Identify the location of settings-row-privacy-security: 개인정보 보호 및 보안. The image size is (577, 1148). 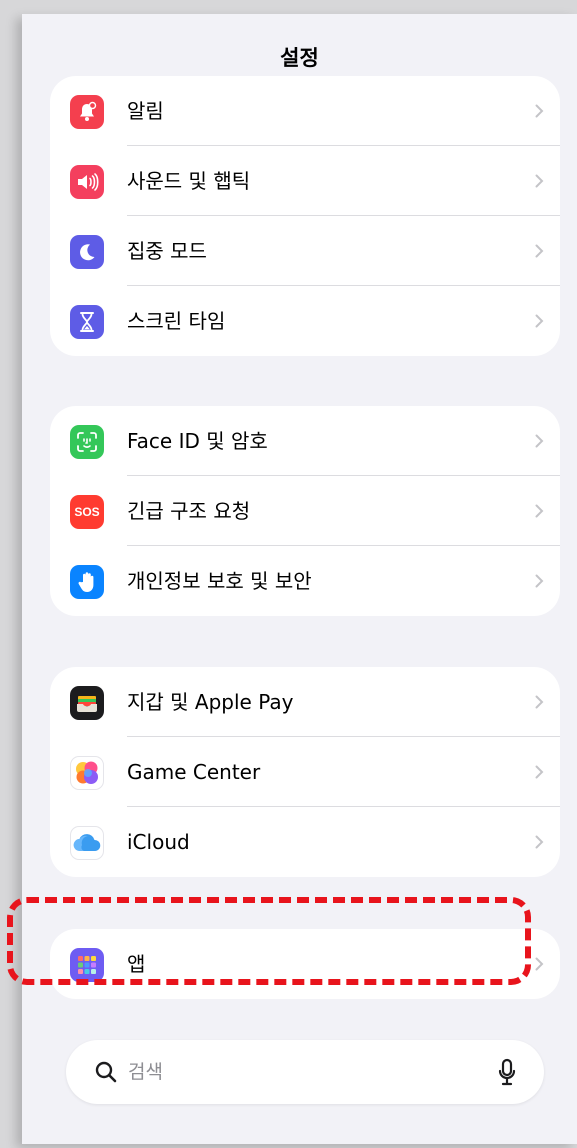
(305, 581).